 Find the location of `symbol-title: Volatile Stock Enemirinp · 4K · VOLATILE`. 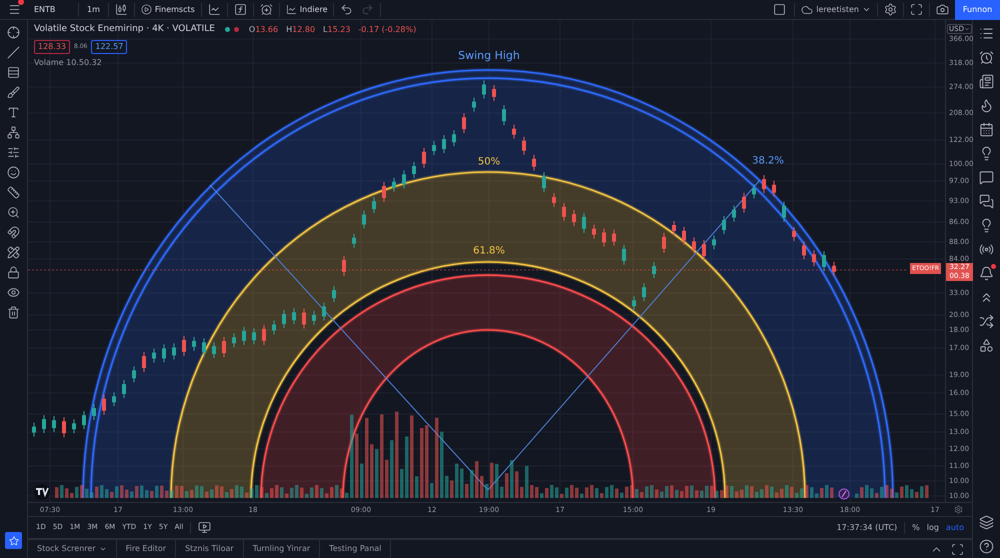

symbol-title: Volatile Stock Enemirinp · 4K · VOLATILE is located at coordinates (124, 29).